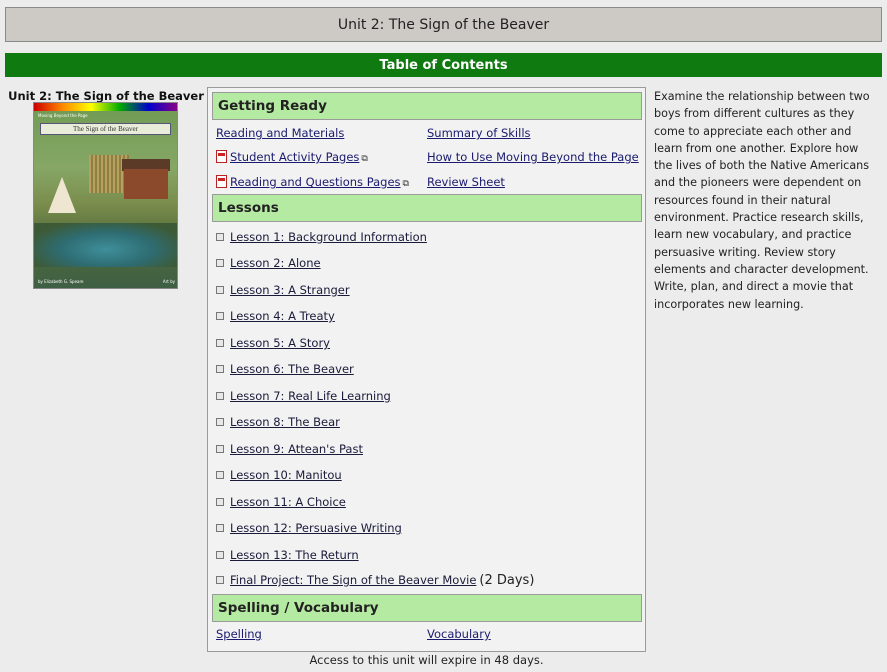 Image resolution: width=887 pixels, height=672 pixels. I want to click on review-sheet-link: Review Sheet, so click(466, 182).